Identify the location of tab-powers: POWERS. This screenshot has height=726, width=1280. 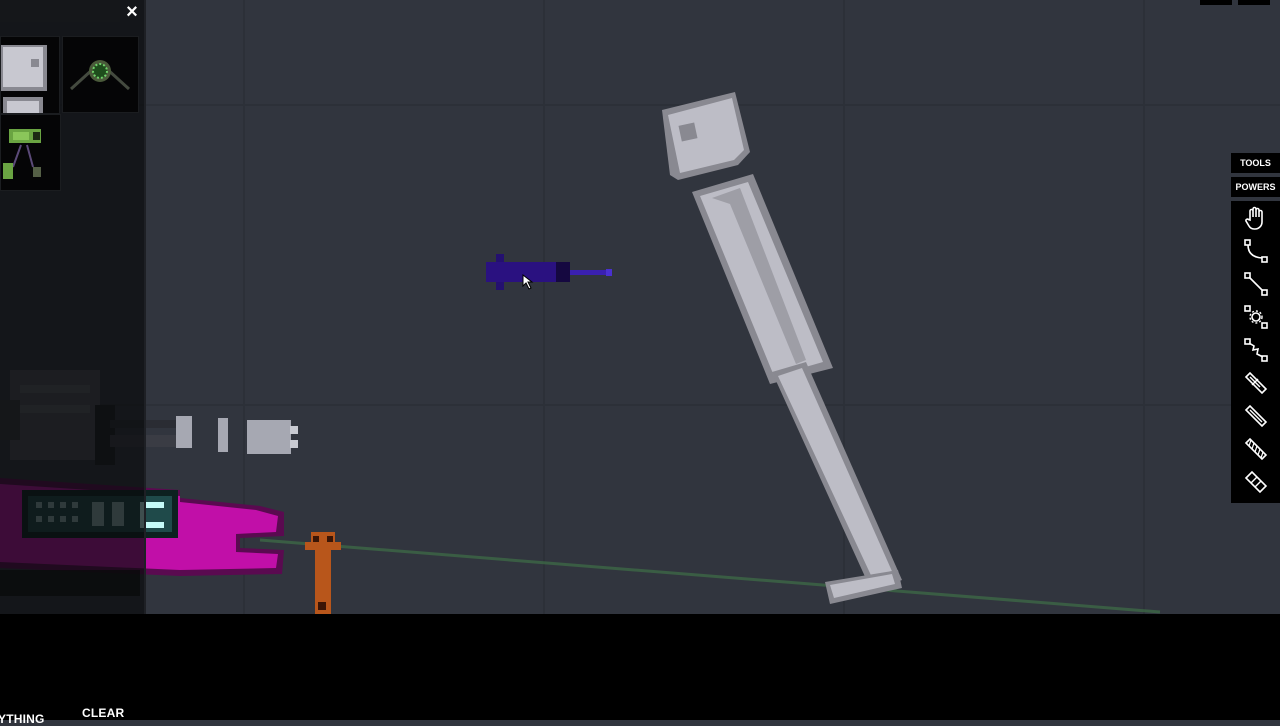
(1255, 187).